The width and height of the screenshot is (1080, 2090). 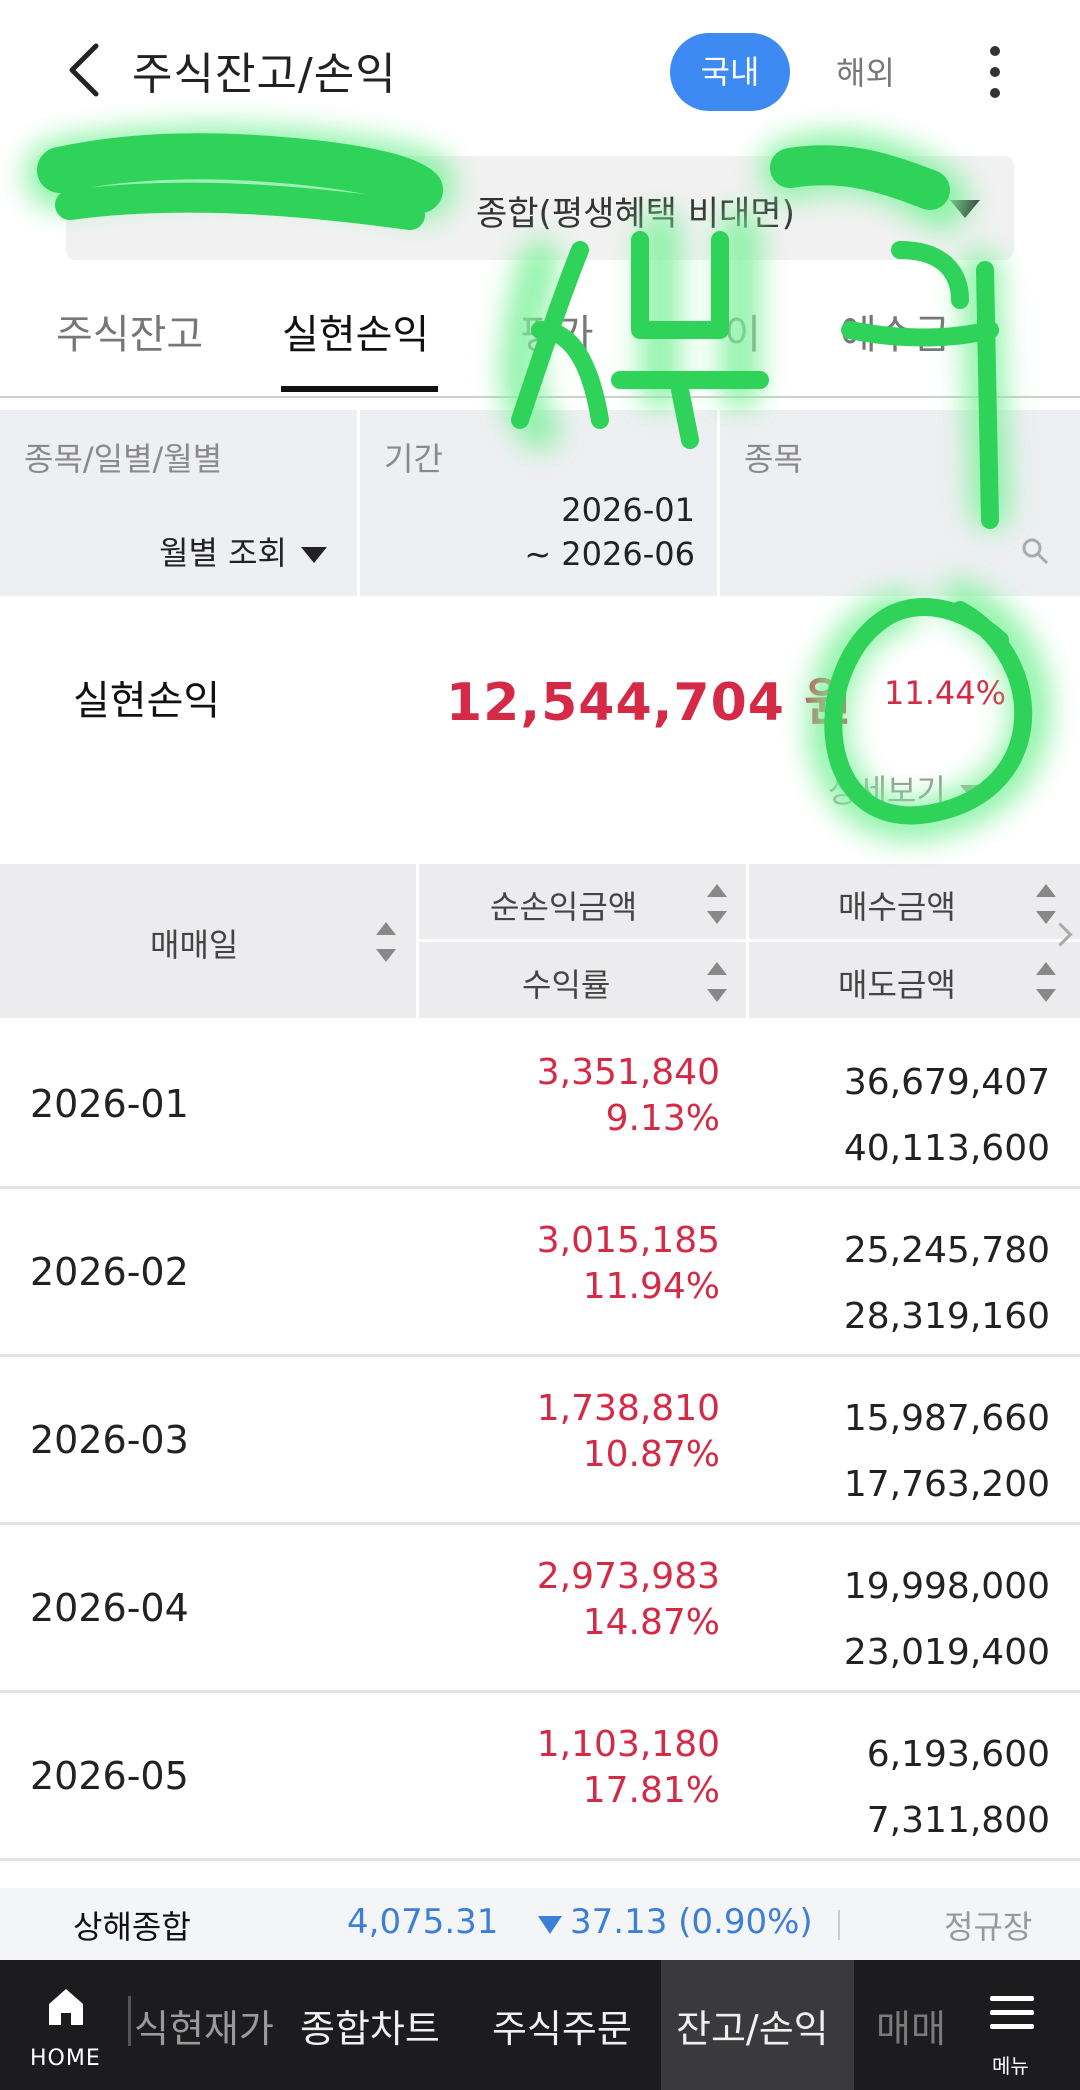 What do you see at coordinates (628, 1072) in the screenshot?
I see `row-net-pnl: 3,351,840` at bounding box center [628, 1072].